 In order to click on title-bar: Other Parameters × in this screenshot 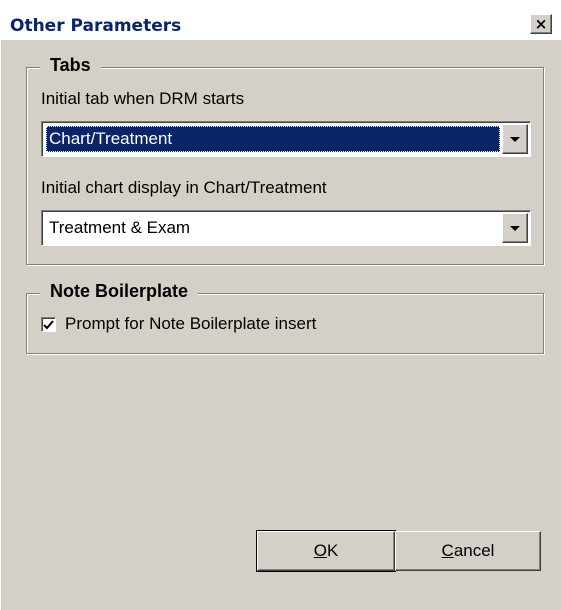, I will do `click(280, 20)`.